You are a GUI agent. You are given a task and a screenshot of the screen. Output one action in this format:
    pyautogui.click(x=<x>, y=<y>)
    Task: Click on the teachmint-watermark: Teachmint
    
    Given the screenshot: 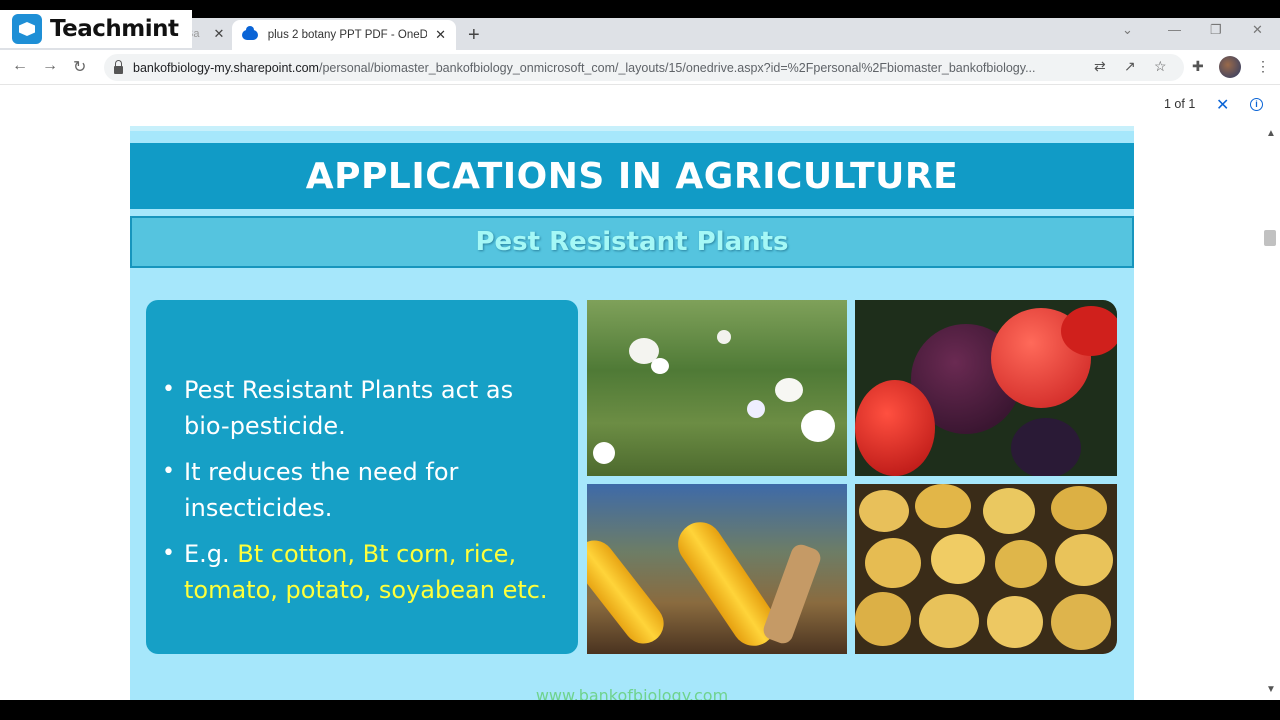 What is the action you would take?
    pyautogui.click(x=96, y=29)
    